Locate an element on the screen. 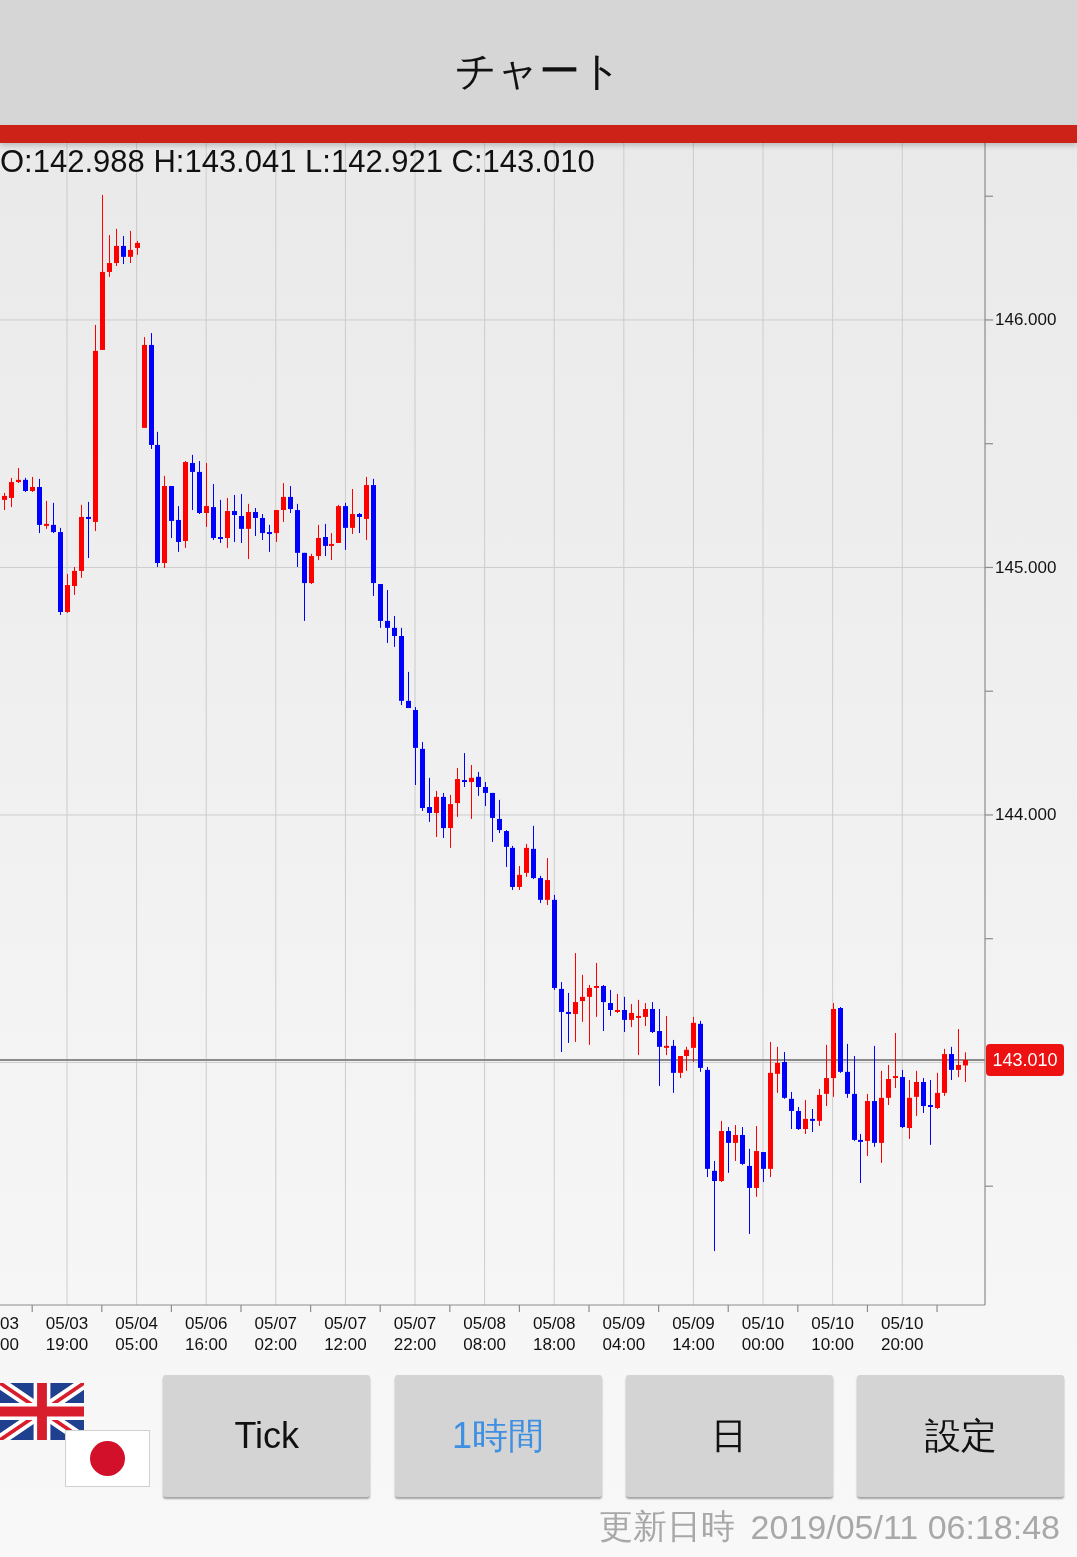 The width and height of the screenshot is (1077, 1557). price-axis-label: 146.000 is located at coordinates (1026, 320).